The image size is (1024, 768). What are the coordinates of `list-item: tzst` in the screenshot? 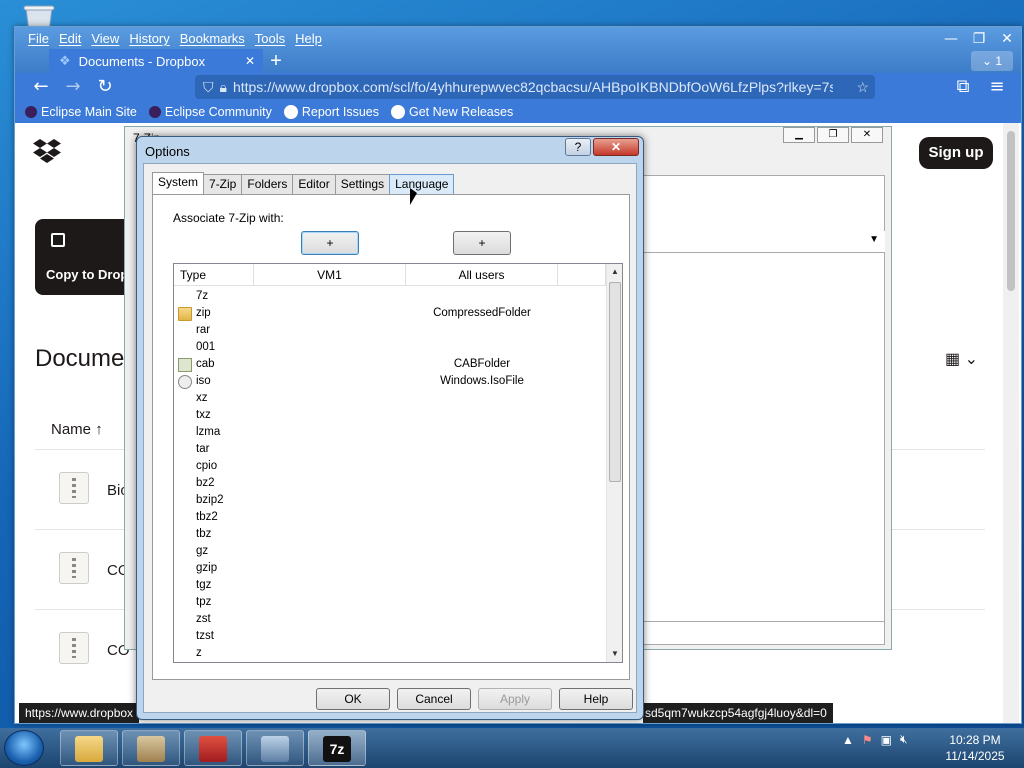 It's located at (390, 636).